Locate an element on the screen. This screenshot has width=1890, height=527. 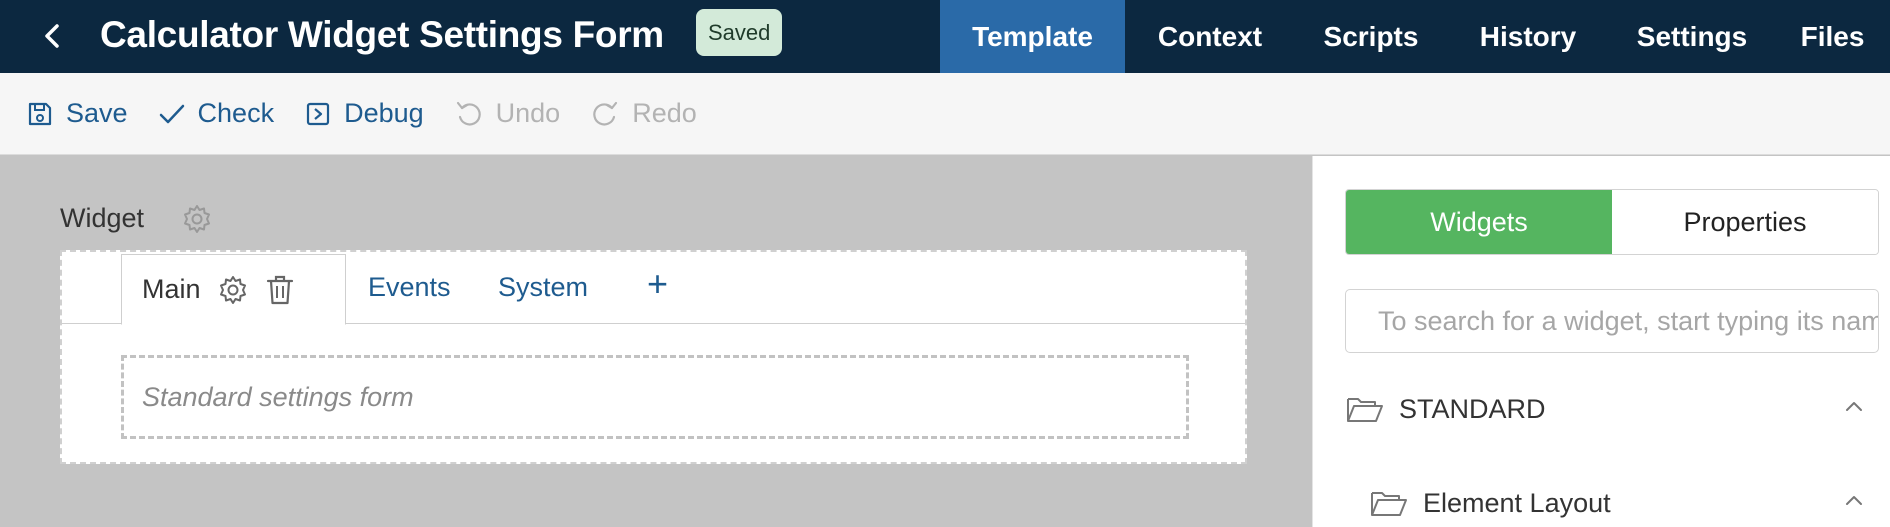
trash-icon is located at coordinates (279, 289).